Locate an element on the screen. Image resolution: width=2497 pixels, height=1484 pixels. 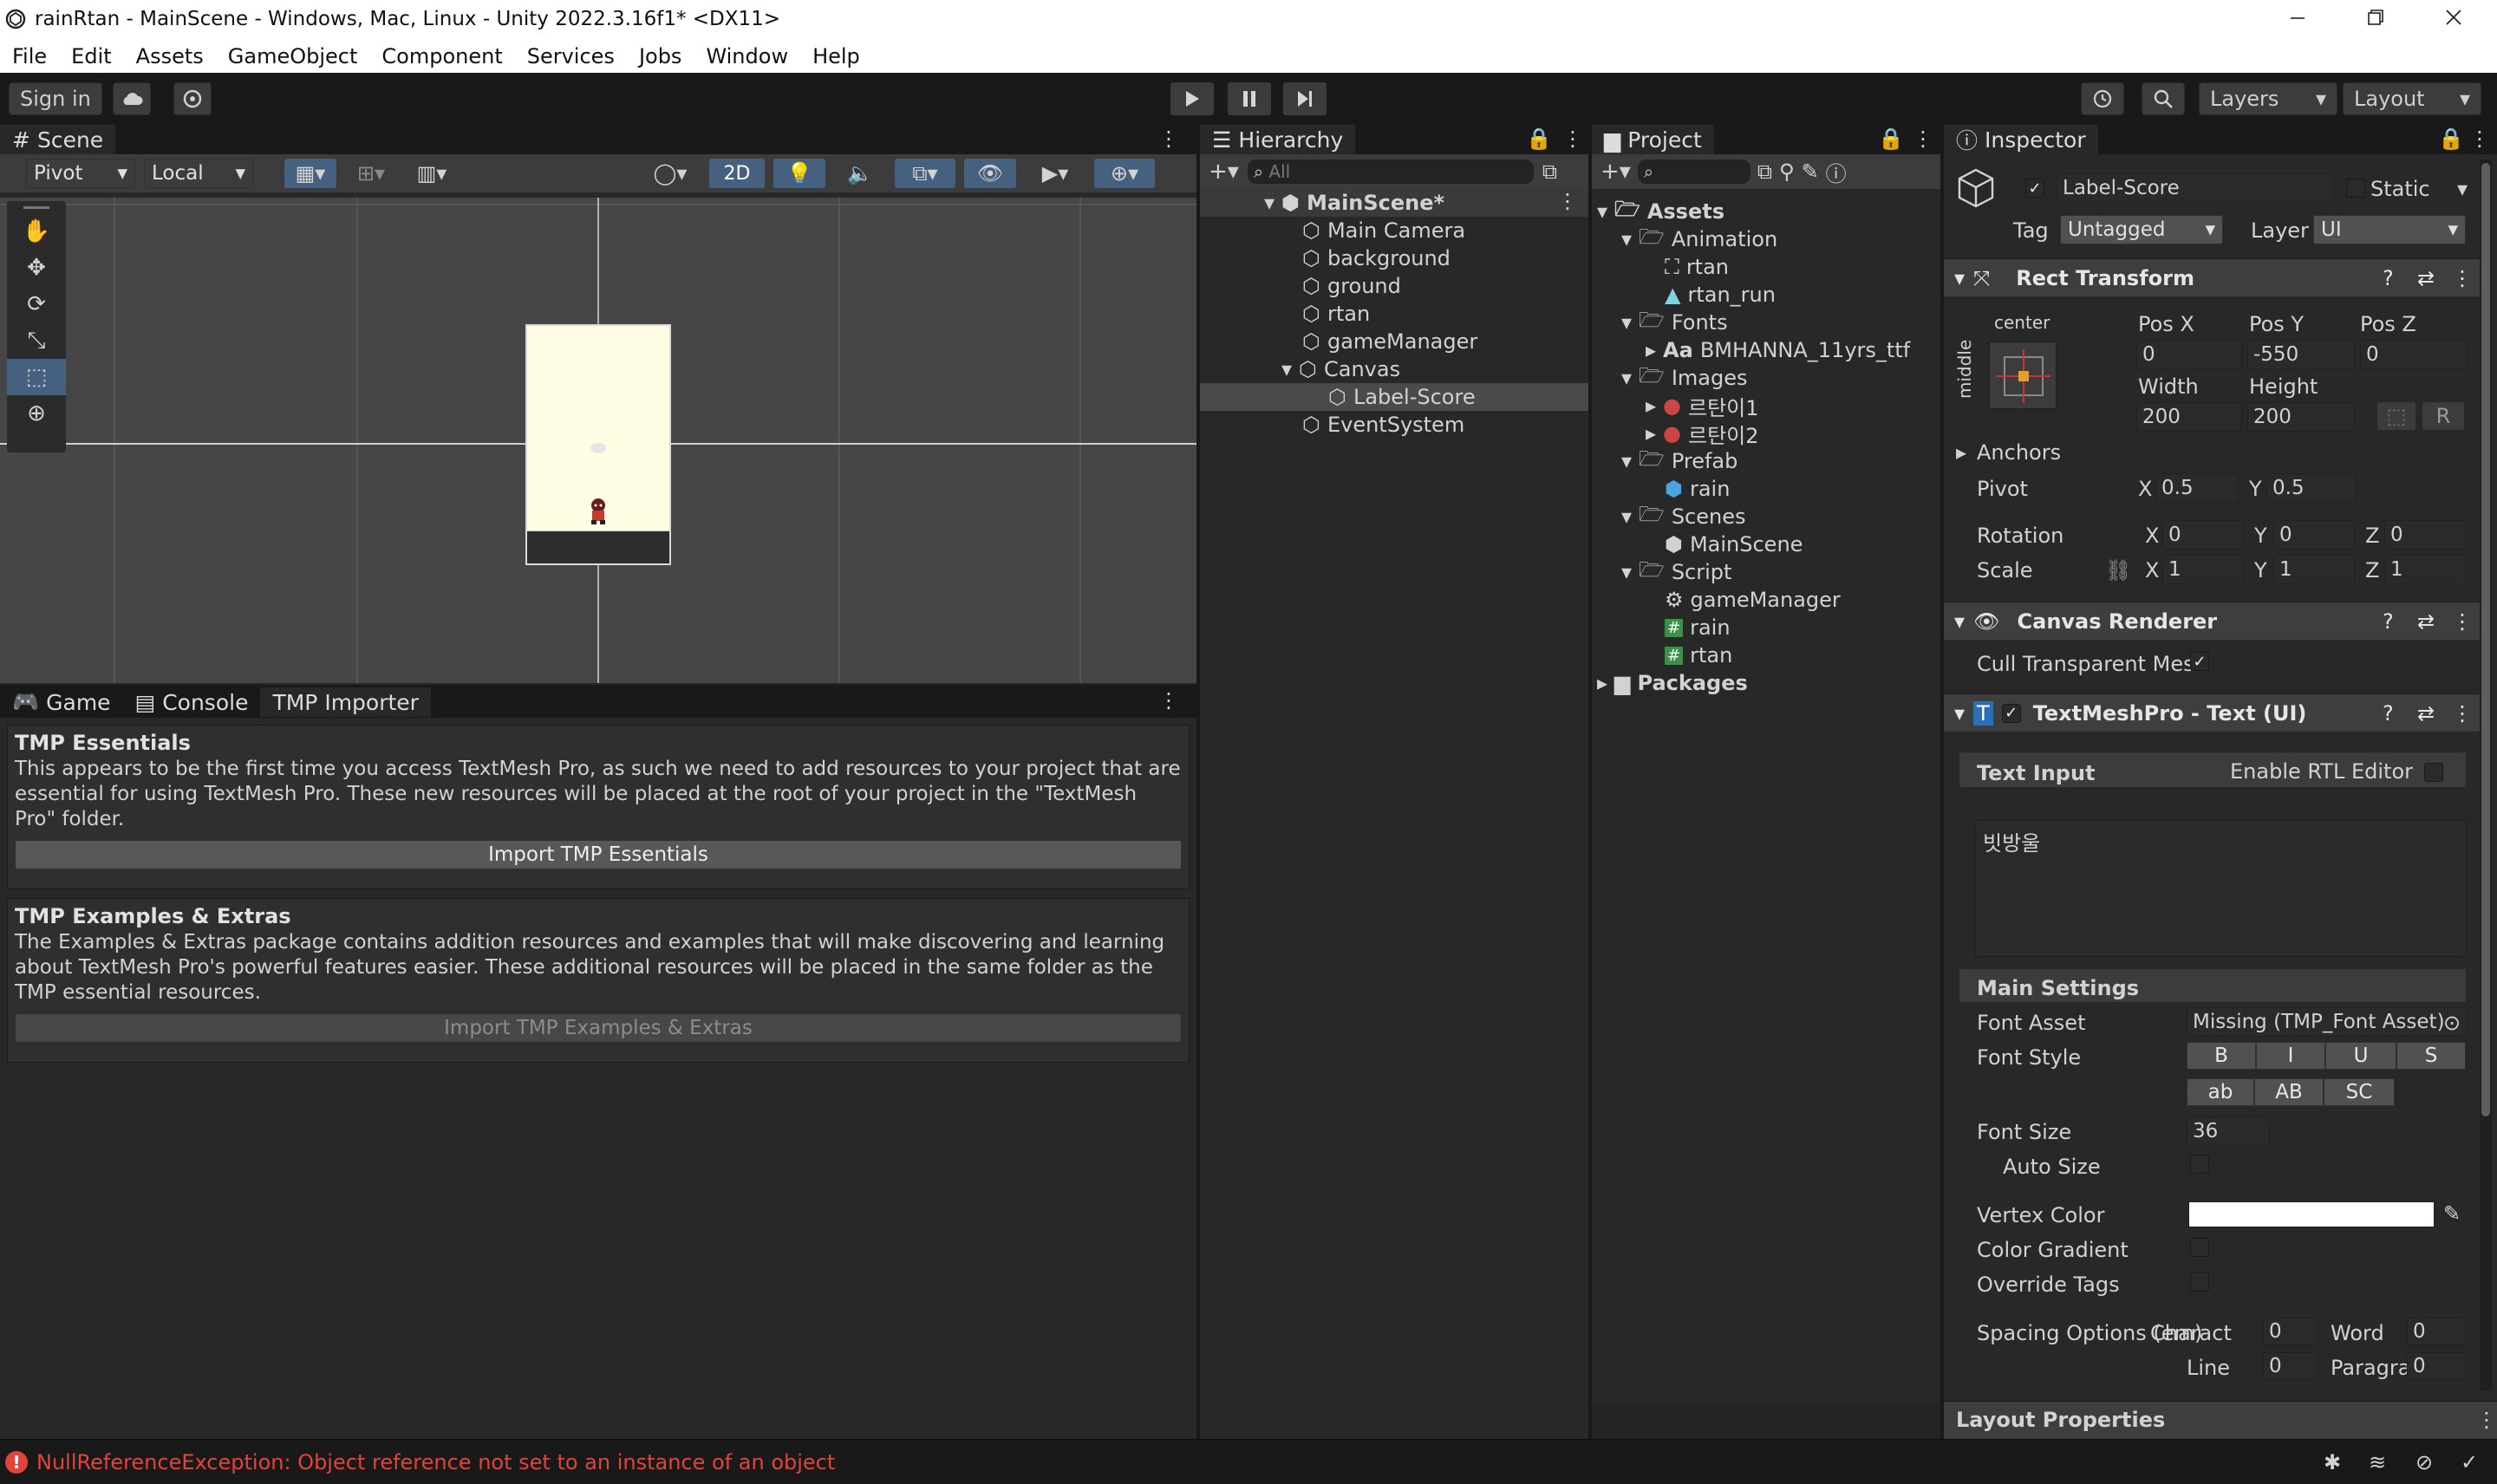
tab-game: 🎮 Game is located at coordinates (61, 702).